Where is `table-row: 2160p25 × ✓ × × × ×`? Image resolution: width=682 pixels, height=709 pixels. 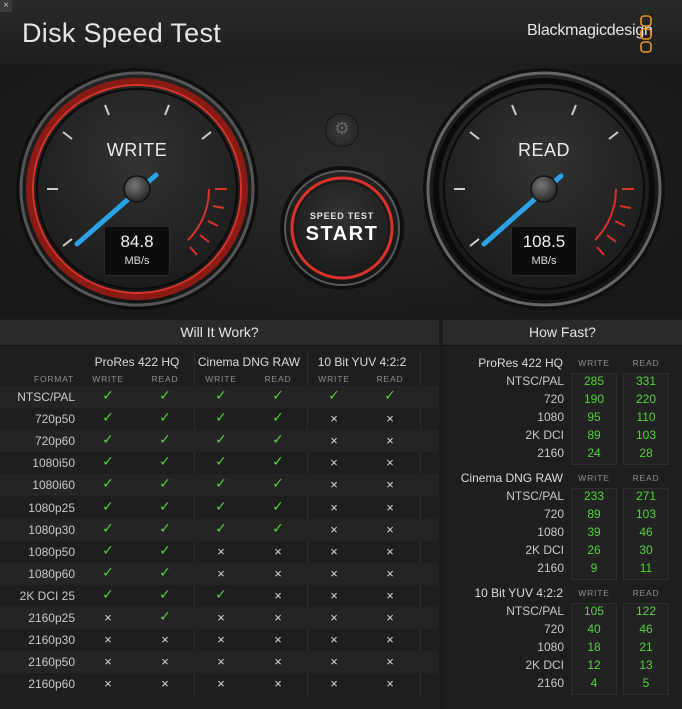 table-row: 2160p25 × ✓ × × × × is located at coordinates (219, 618).